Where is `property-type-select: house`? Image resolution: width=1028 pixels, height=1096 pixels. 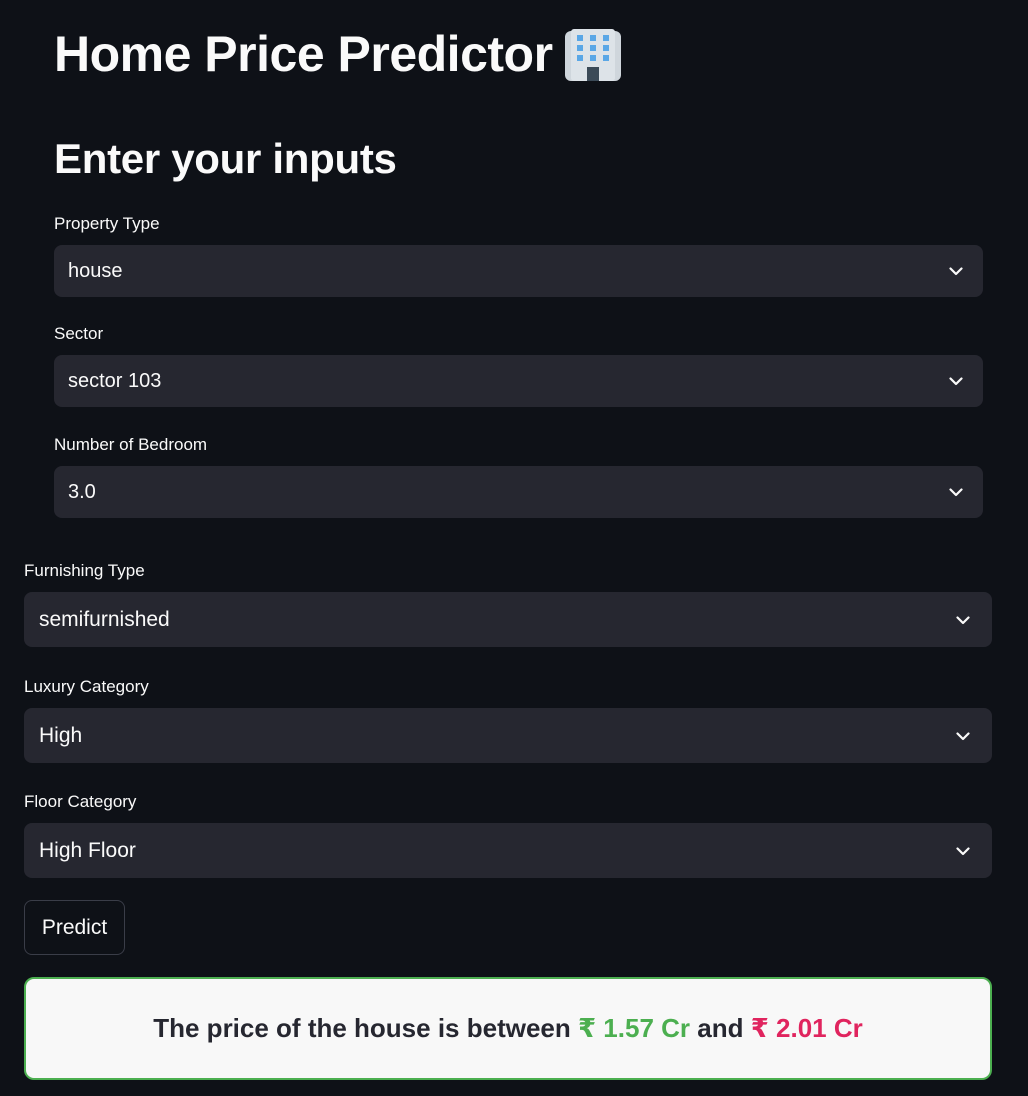
property-type-select: house is located at coordinates (518, 271).